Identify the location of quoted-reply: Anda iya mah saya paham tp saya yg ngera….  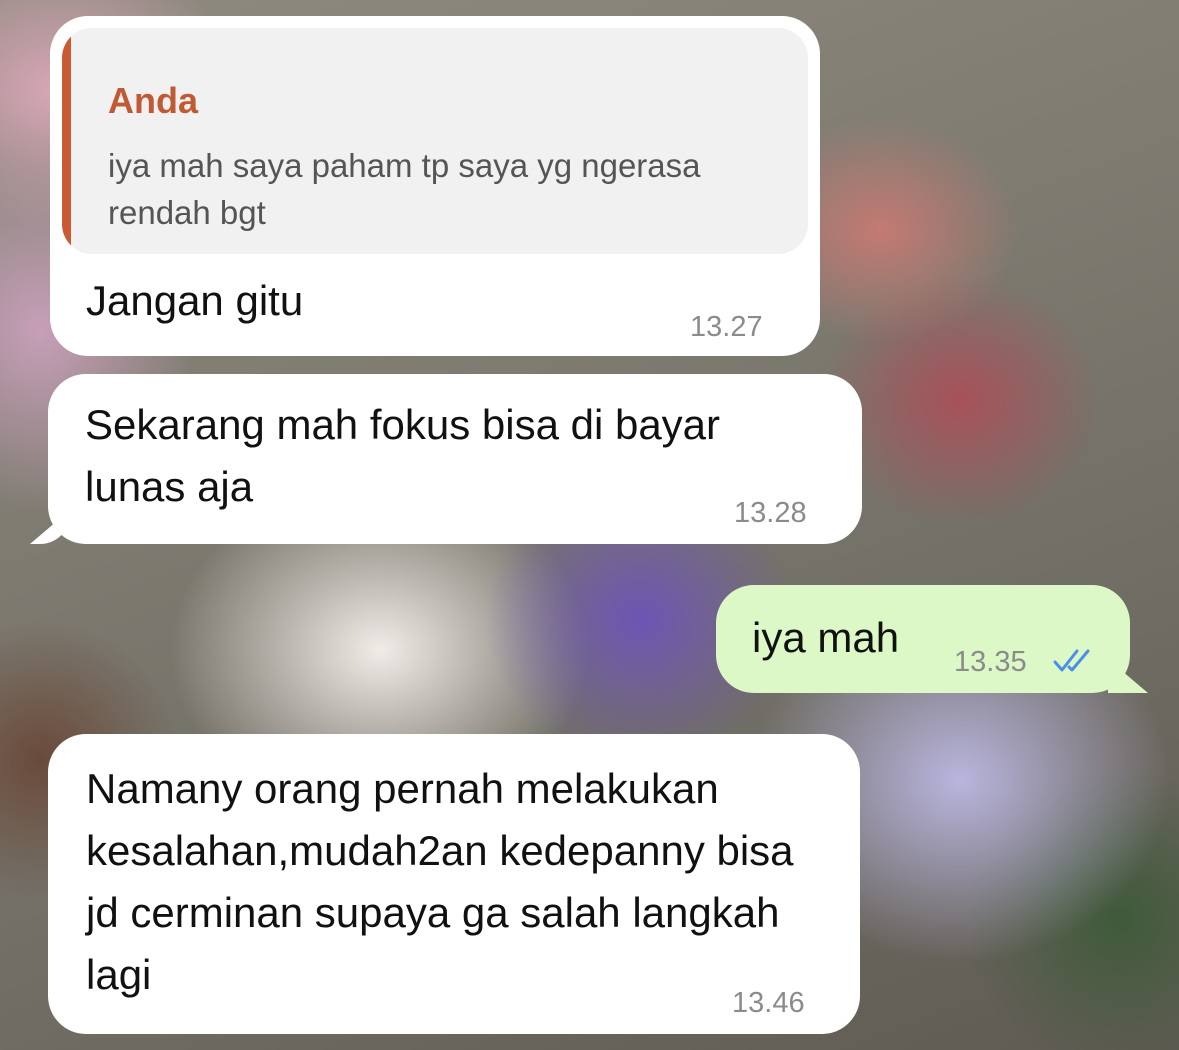
(435, 141).